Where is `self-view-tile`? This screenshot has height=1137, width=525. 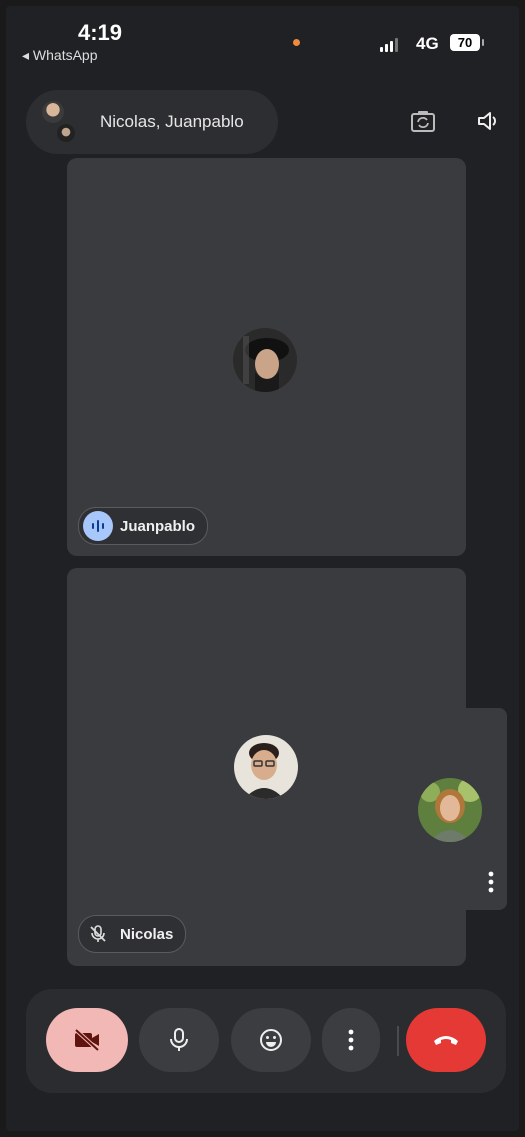 self-view-tile is located at coordinates (450, 809).